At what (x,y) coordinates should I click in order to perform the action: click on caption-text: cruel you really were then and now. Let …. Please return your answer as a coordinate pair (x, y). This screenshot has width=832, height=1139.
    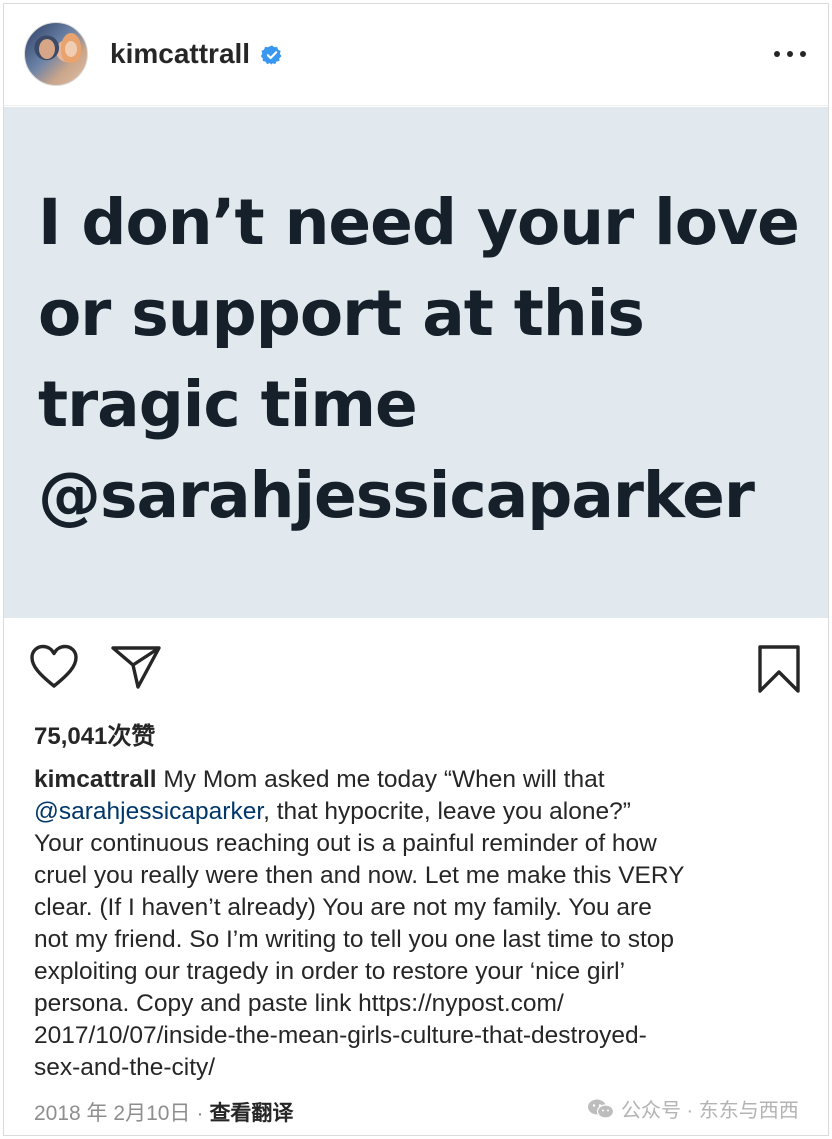
    Looking at the image, I should click on (359, 875).